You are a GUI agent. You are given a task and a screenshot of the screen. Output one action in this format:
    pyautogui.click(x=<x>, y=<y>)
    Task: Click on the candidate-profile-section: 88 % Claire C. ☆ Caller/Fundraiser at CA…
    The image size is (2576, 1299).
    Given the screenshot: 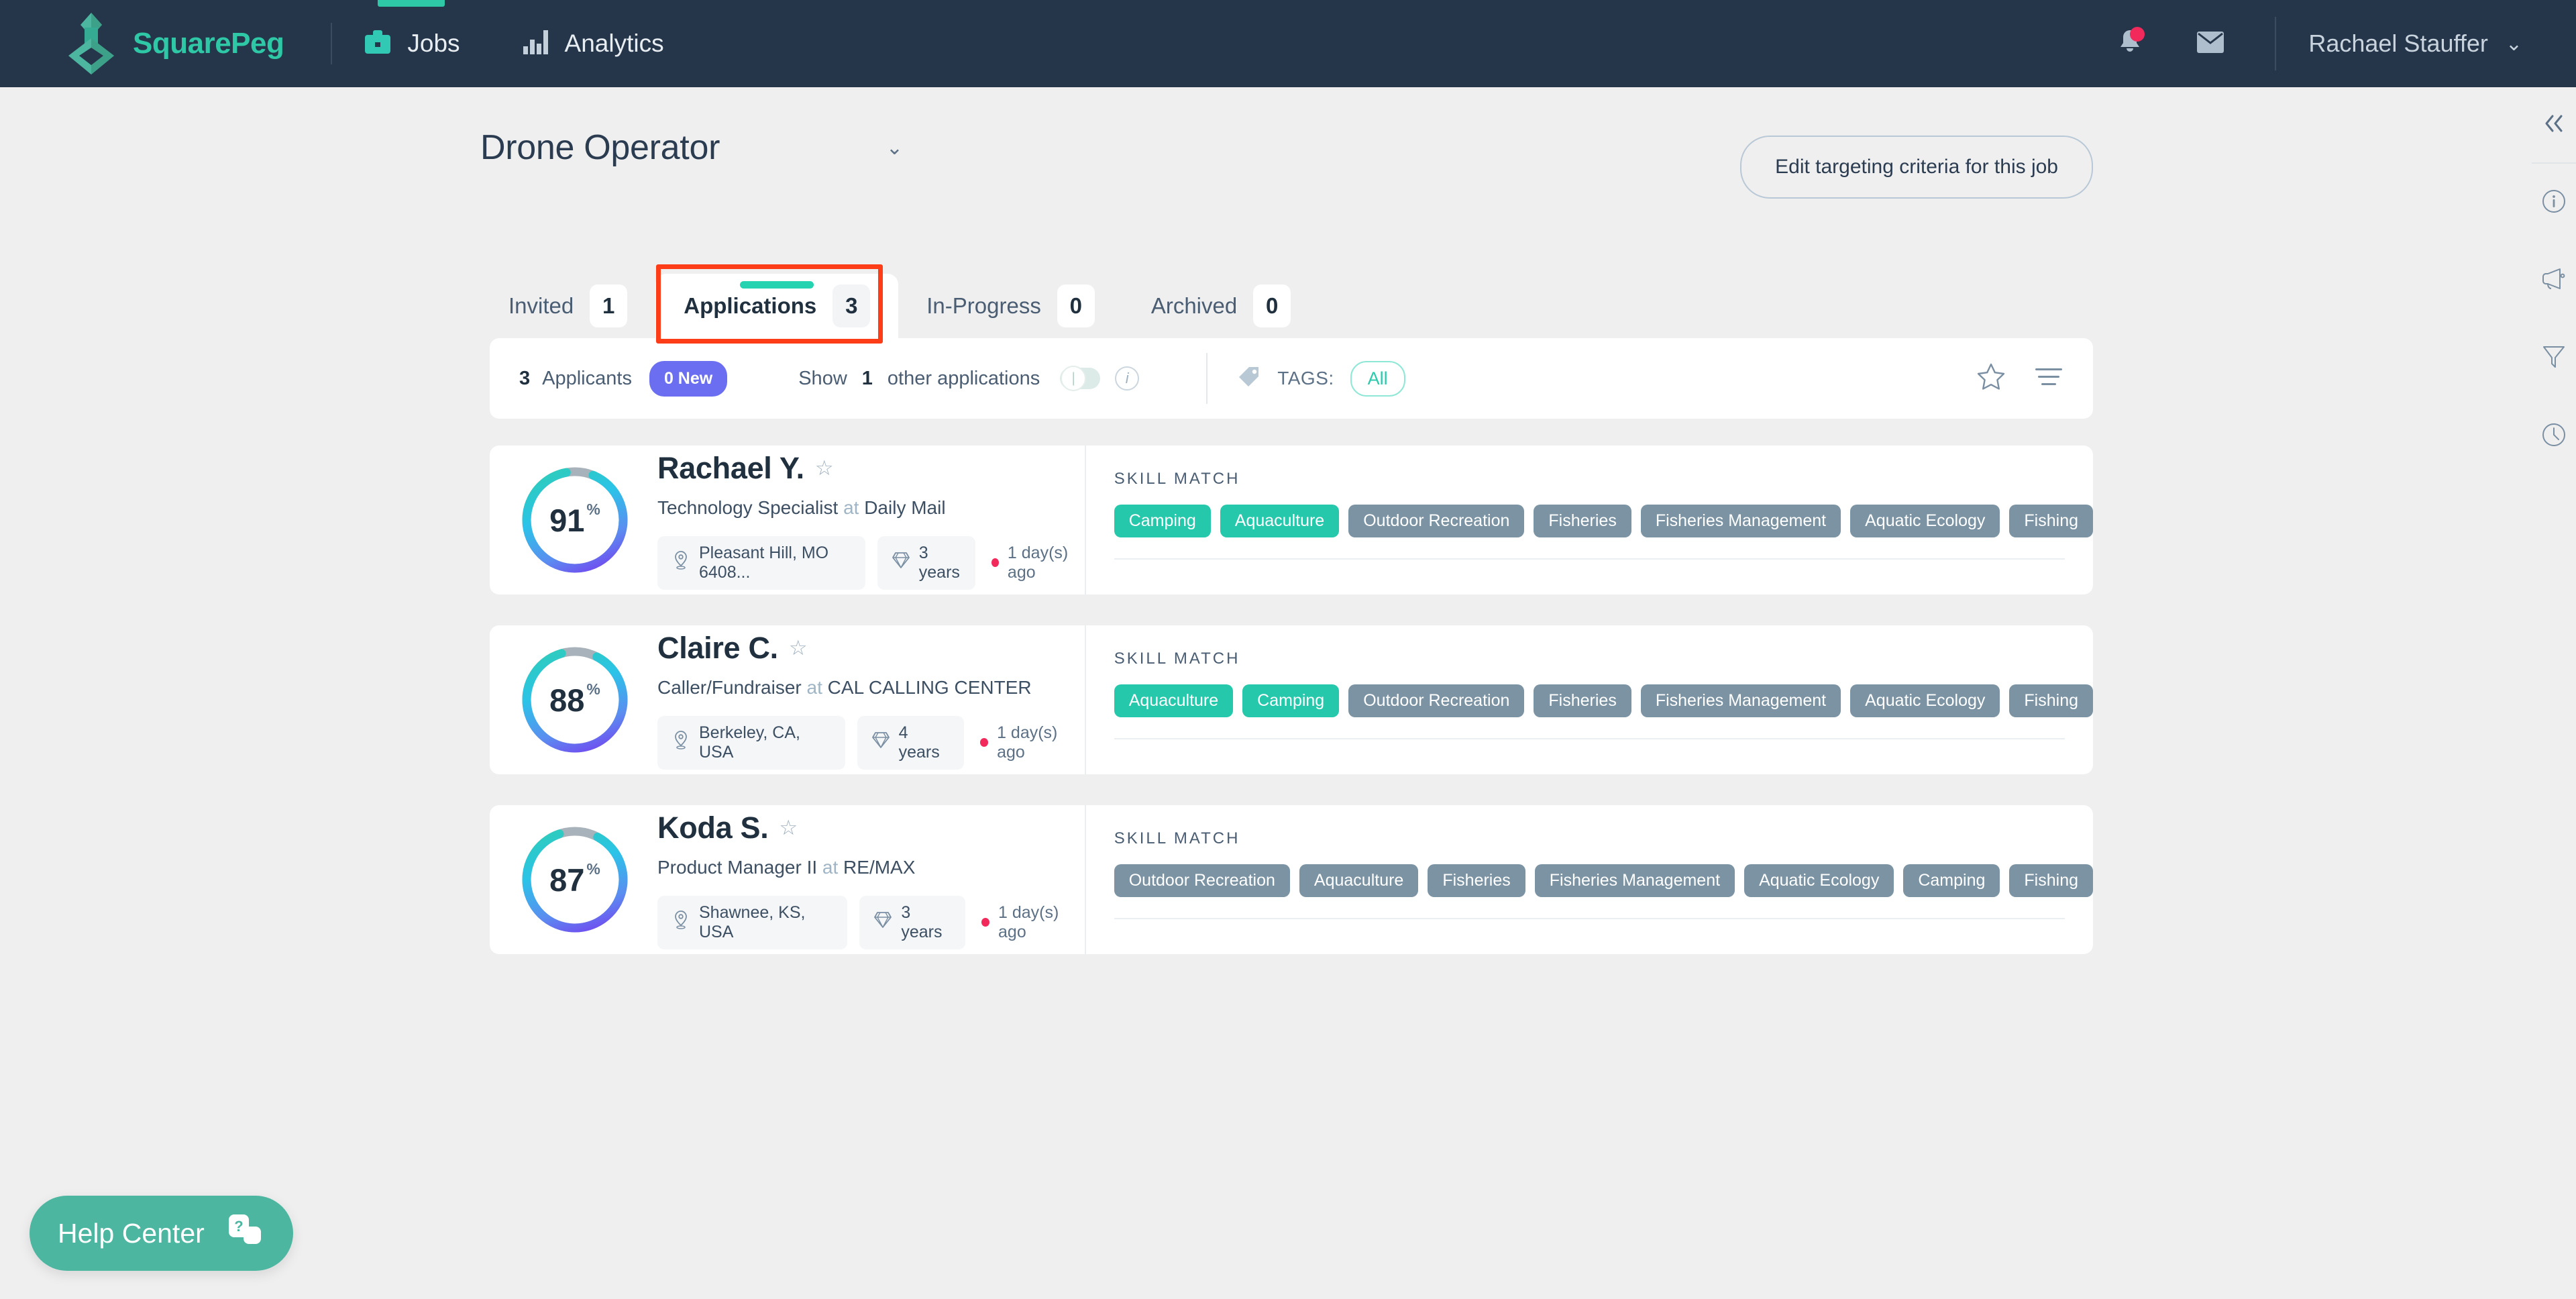 What is the action you would take?
    pyautogui.click(x=788, y=699)
    